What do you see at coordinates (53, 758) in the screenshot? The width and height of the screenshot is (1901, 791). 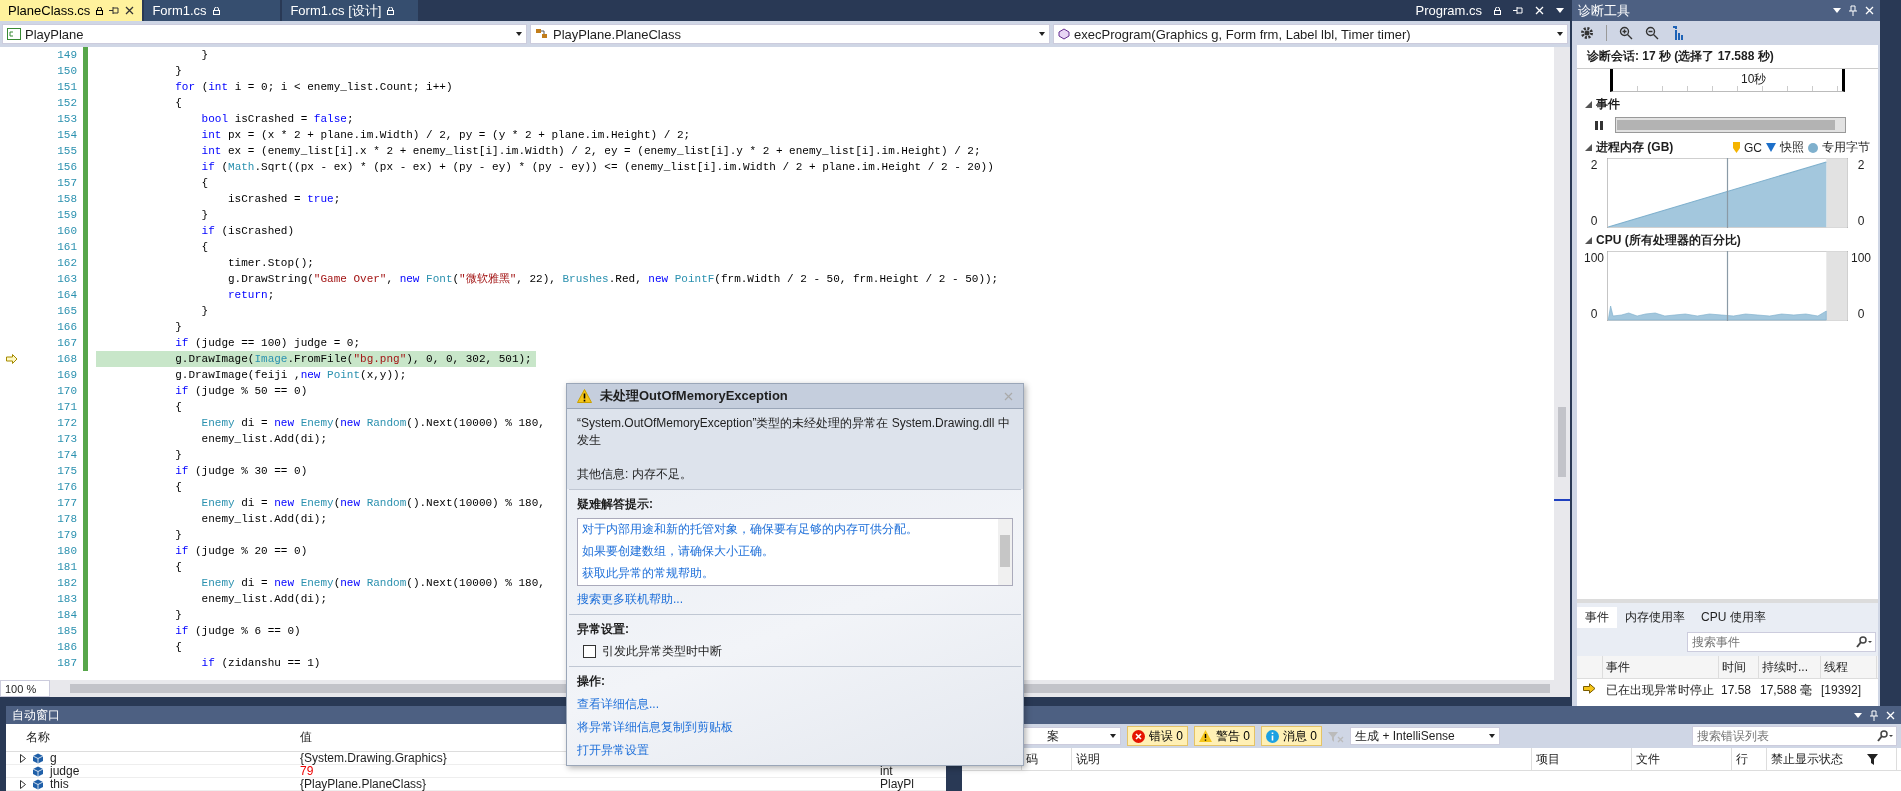 I see `variable-name: g` at bounding box center [53, 758].